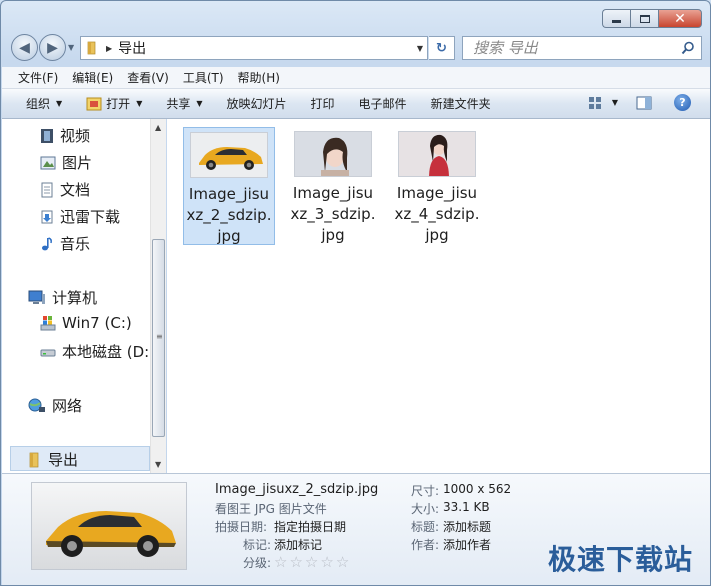 The height and width of the screenshot is (586, 711). What do you see at coordinates (63, 460) in the screenshot?
I see `nav-label: 导出` at bounding box center [63, 460].